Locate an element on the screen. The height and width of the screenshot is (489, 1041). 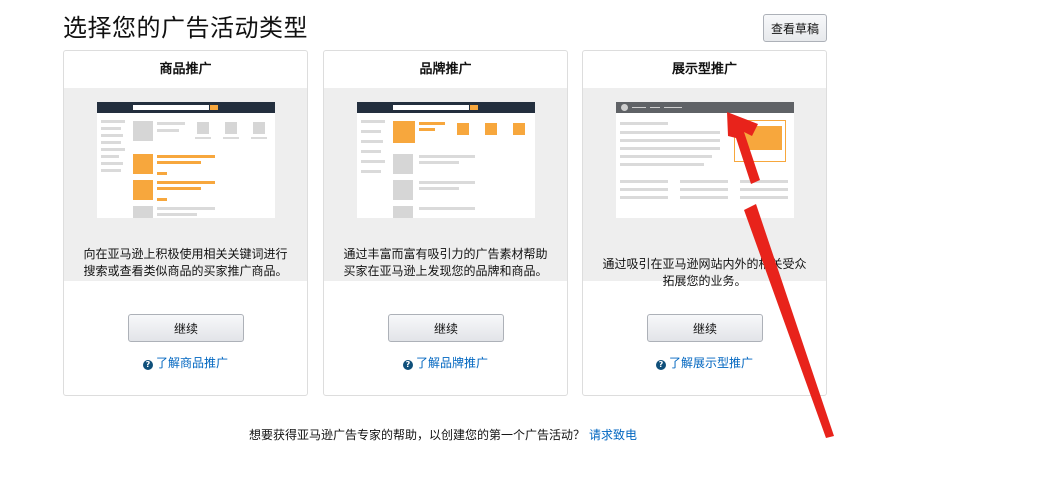
sponsored-brands-mockup is located at coordinates (446, 160).